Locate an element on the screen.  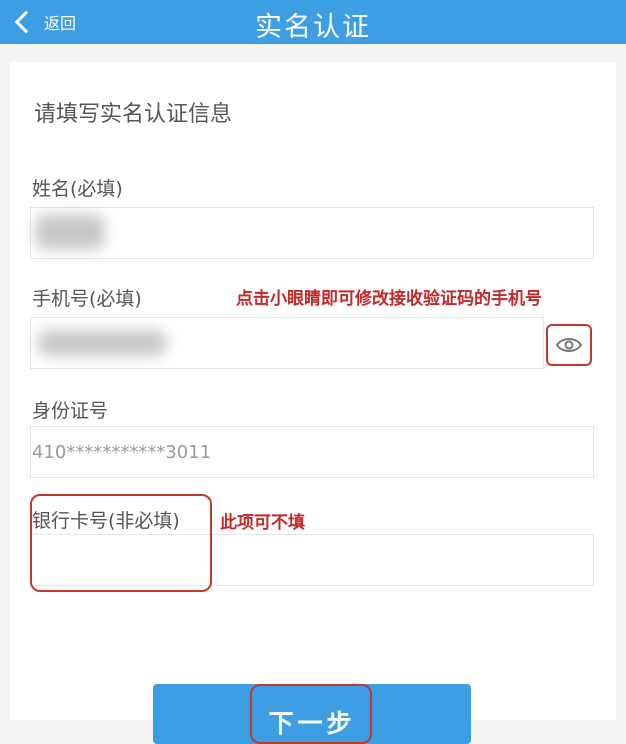
eye-toggle-button is located at coordinates (569, 345).